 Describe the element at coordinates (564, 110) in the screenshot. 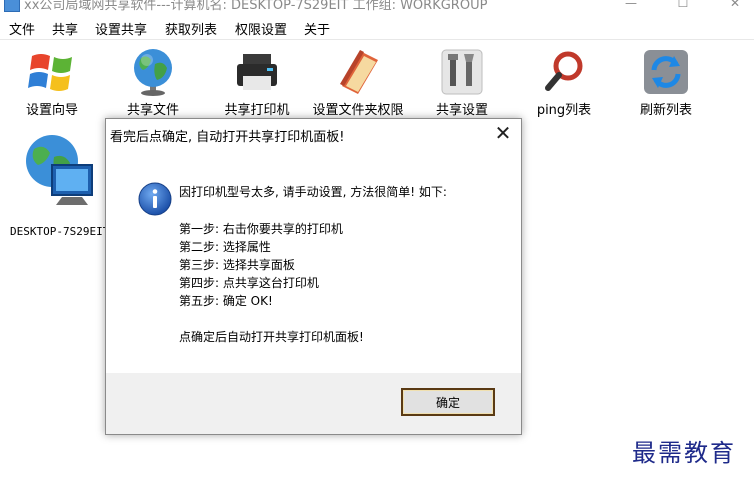

I see `toolbar-label: ping列表` at that location.